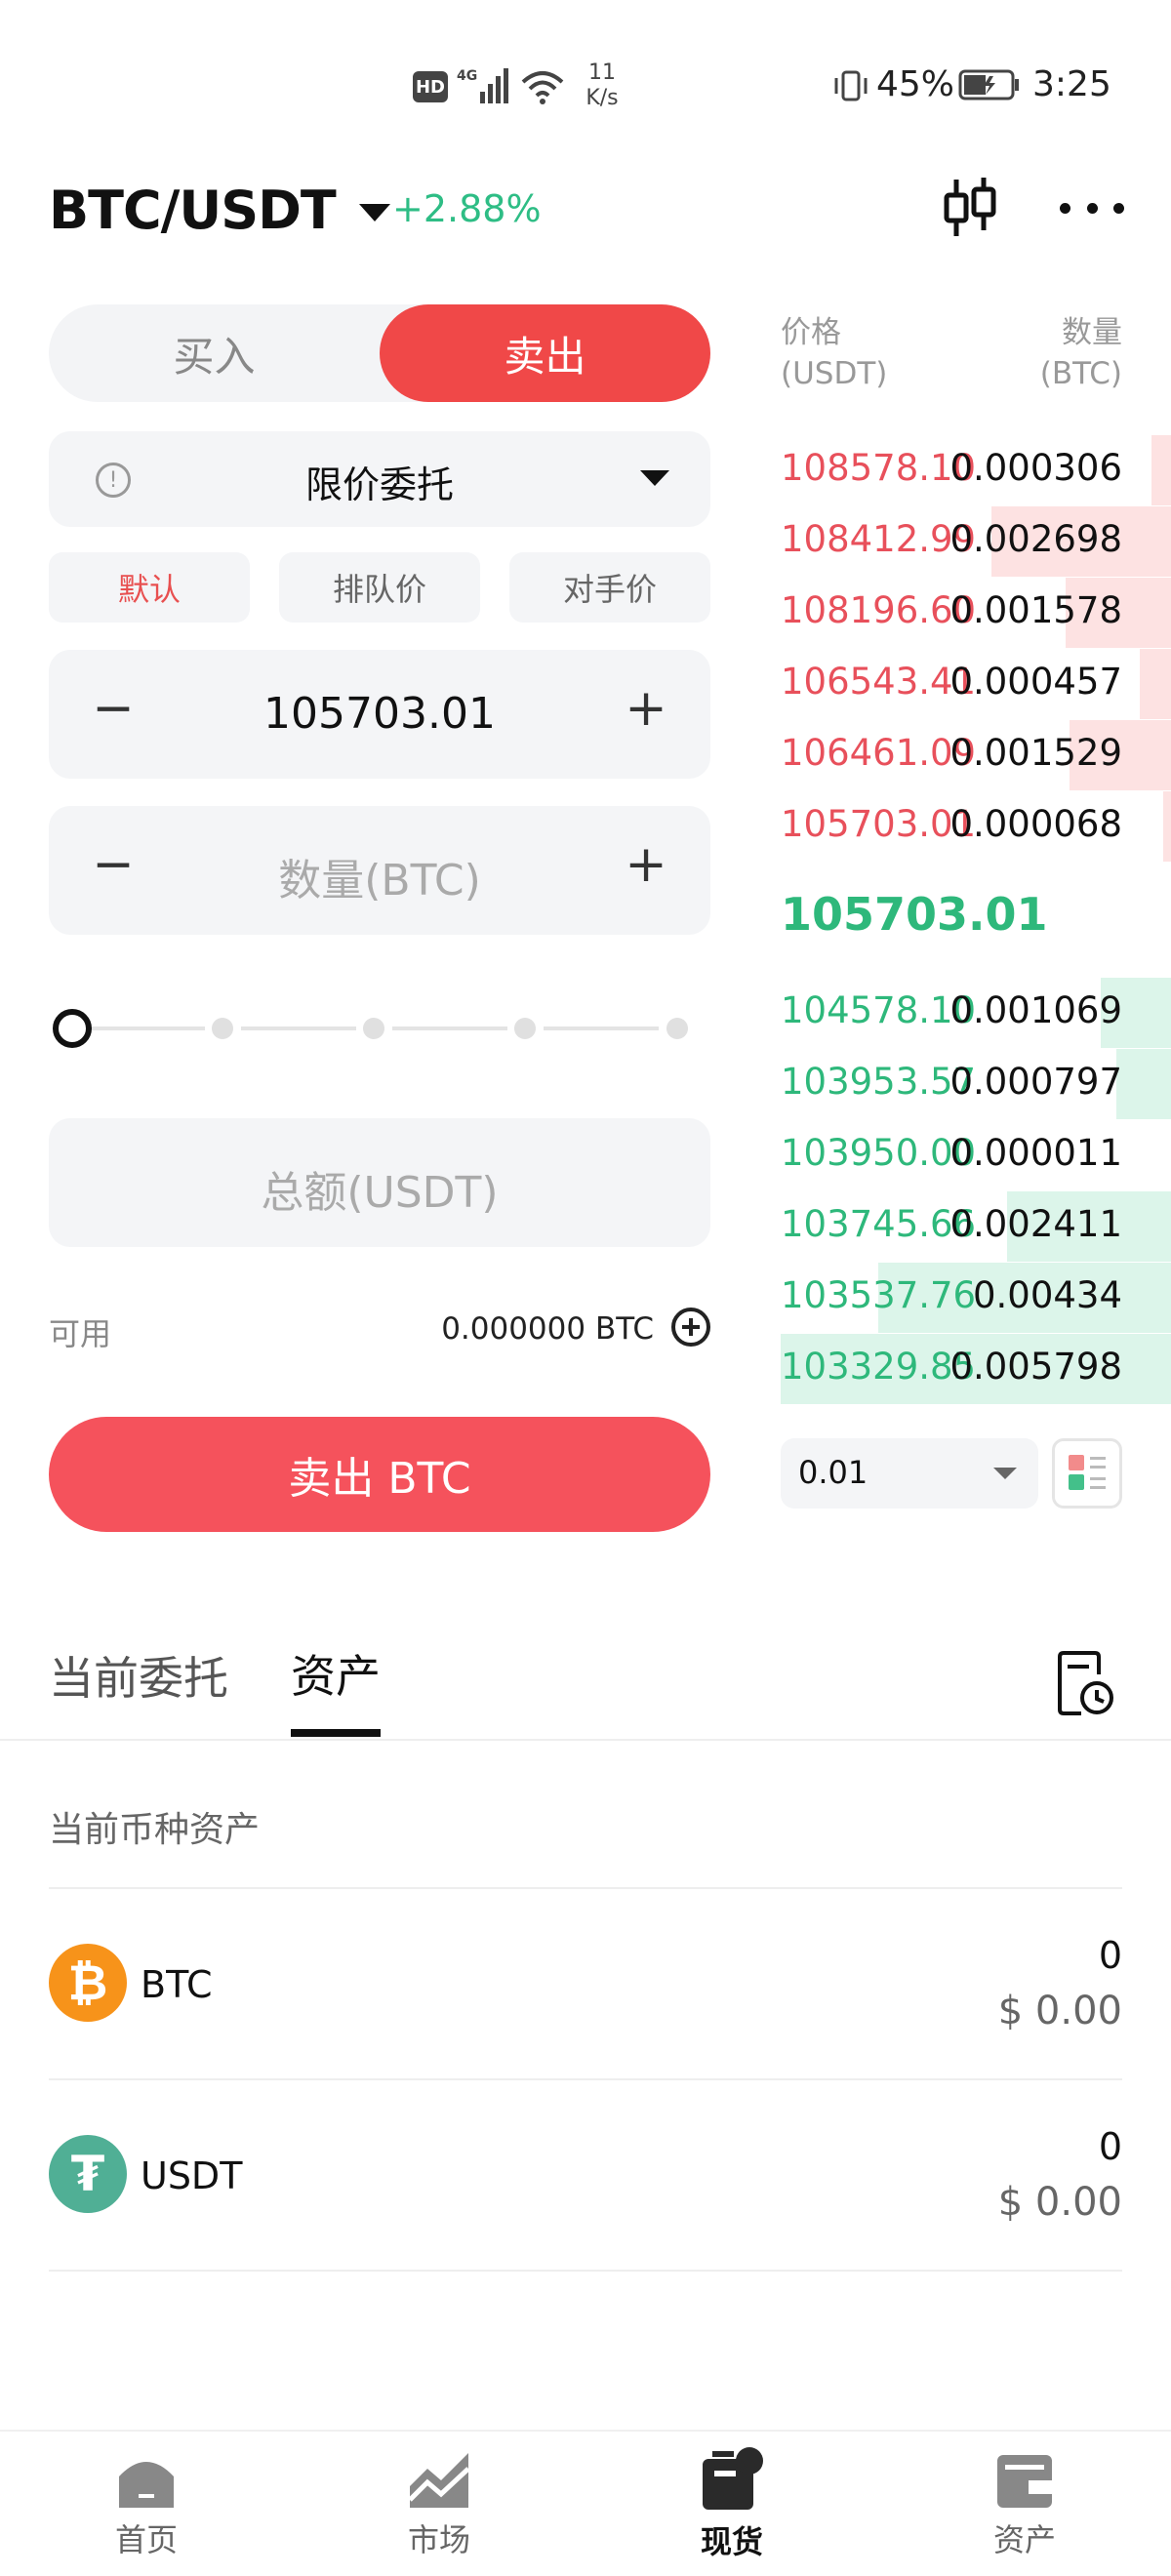  Describe the element at coordinates (690, 1327) in the screenshot. I see `add-funds-icon` at that location.